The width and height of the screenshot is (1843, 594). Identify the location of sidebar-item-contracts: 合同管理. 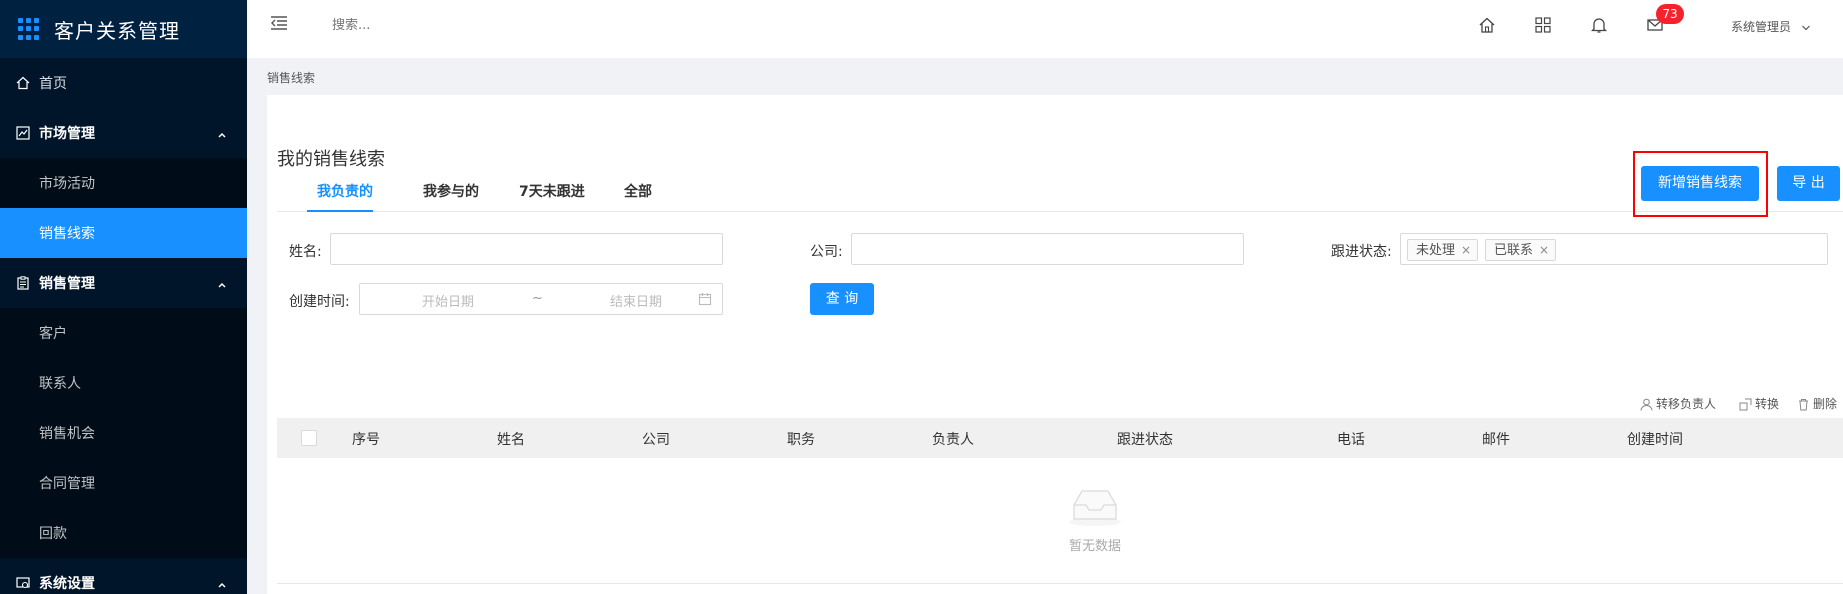
(123, 483).